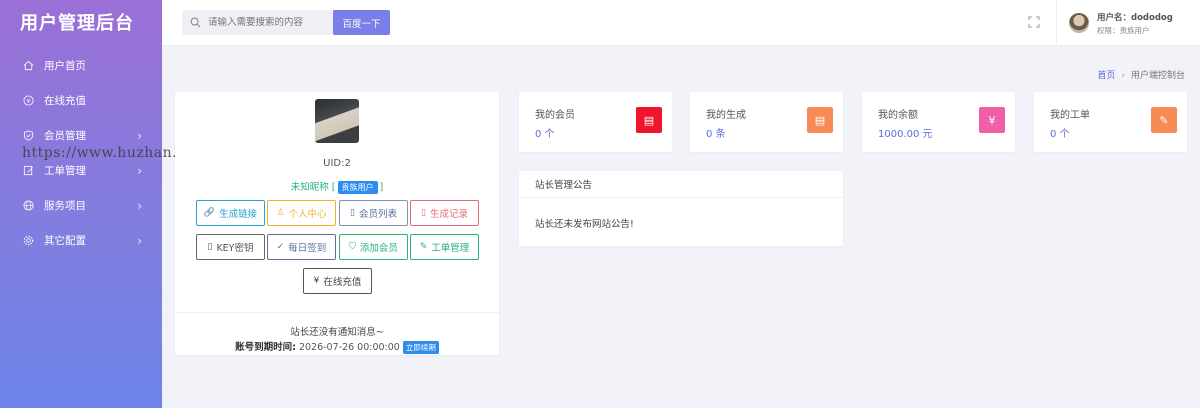 Image resolution: width=1200 pixels, height=408 pixels. Describe the element at coordinates (450, 248) in the screenshot. I see `button-label: 工单管理` at that location.